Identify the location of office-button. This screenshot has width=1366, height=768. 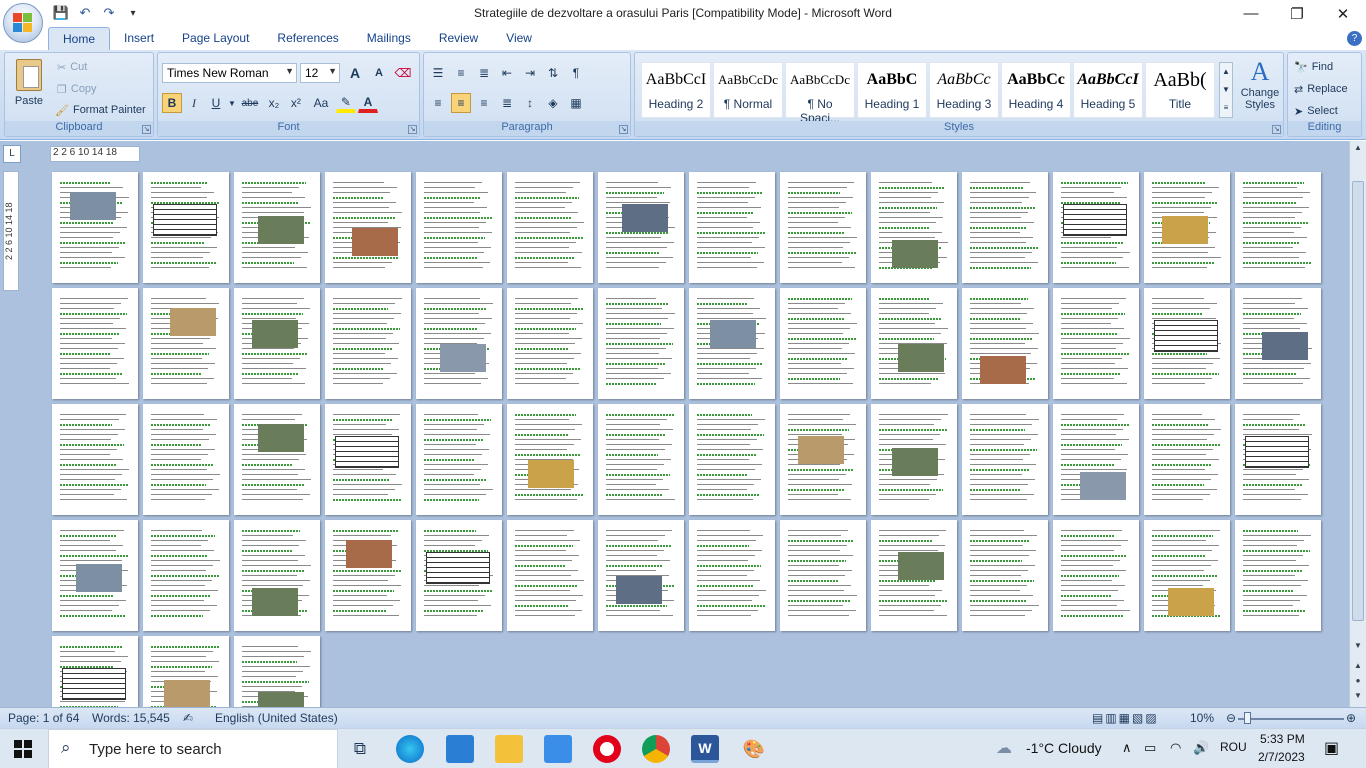
(23, 23).